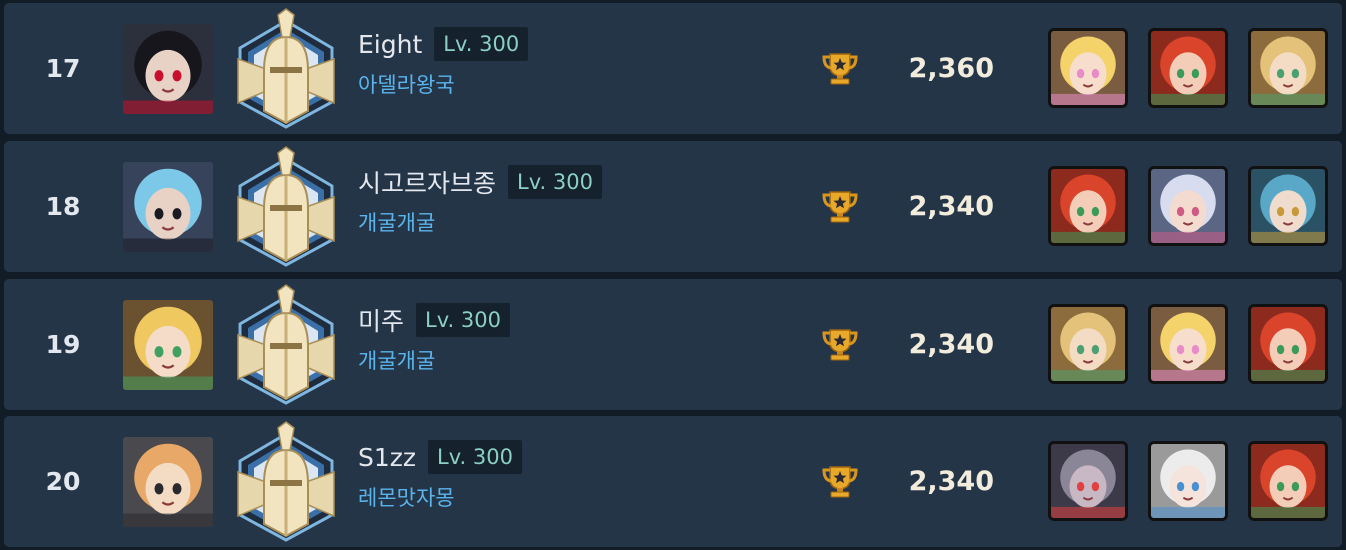  I want to click on player-name-line: 미주 Lv. 300, so click(434, 320).